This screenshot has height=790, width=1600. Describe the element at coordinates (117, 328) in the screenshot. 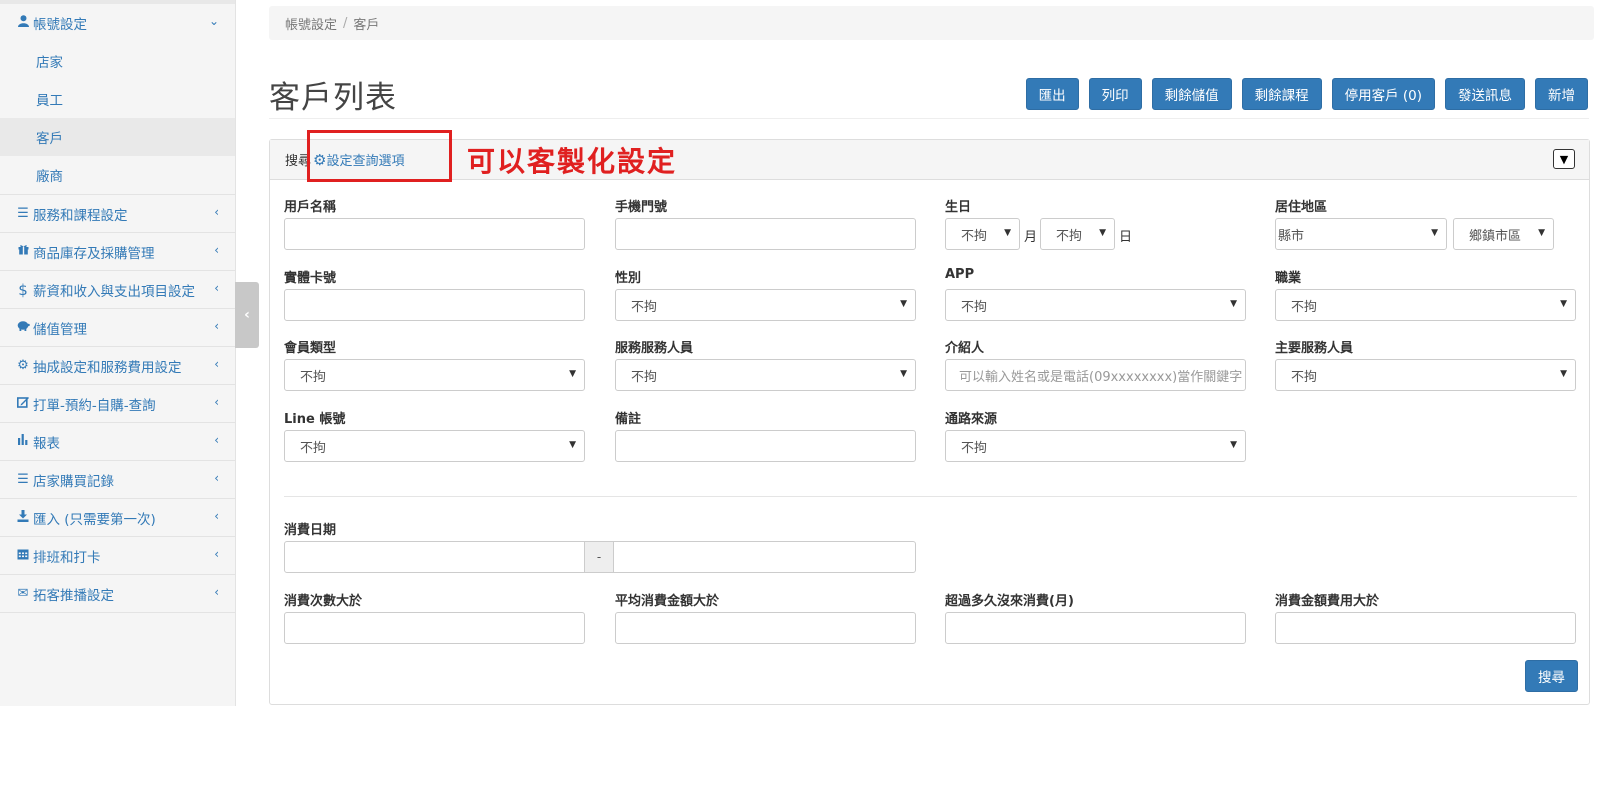

I see `sidebar-item-stored-value: 儲值管理 ‹` at that location.